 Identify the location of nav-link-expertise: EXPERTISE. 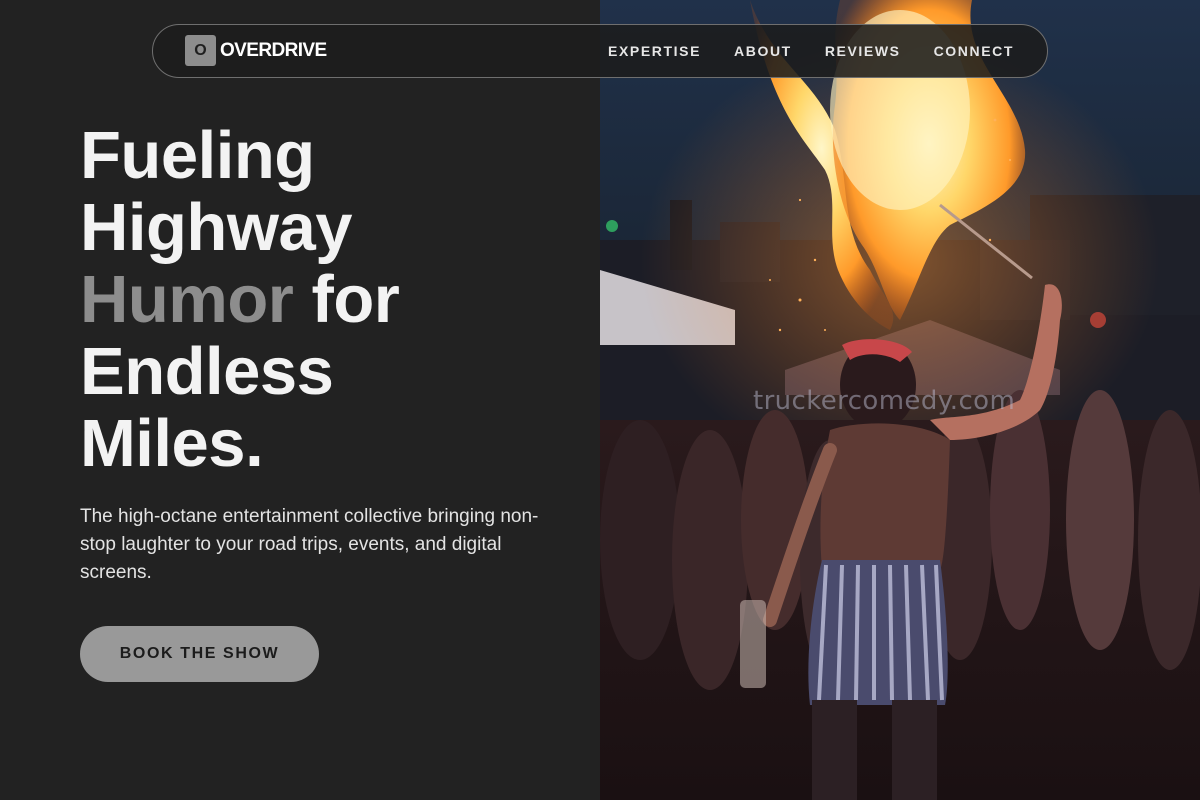
(654, 51).